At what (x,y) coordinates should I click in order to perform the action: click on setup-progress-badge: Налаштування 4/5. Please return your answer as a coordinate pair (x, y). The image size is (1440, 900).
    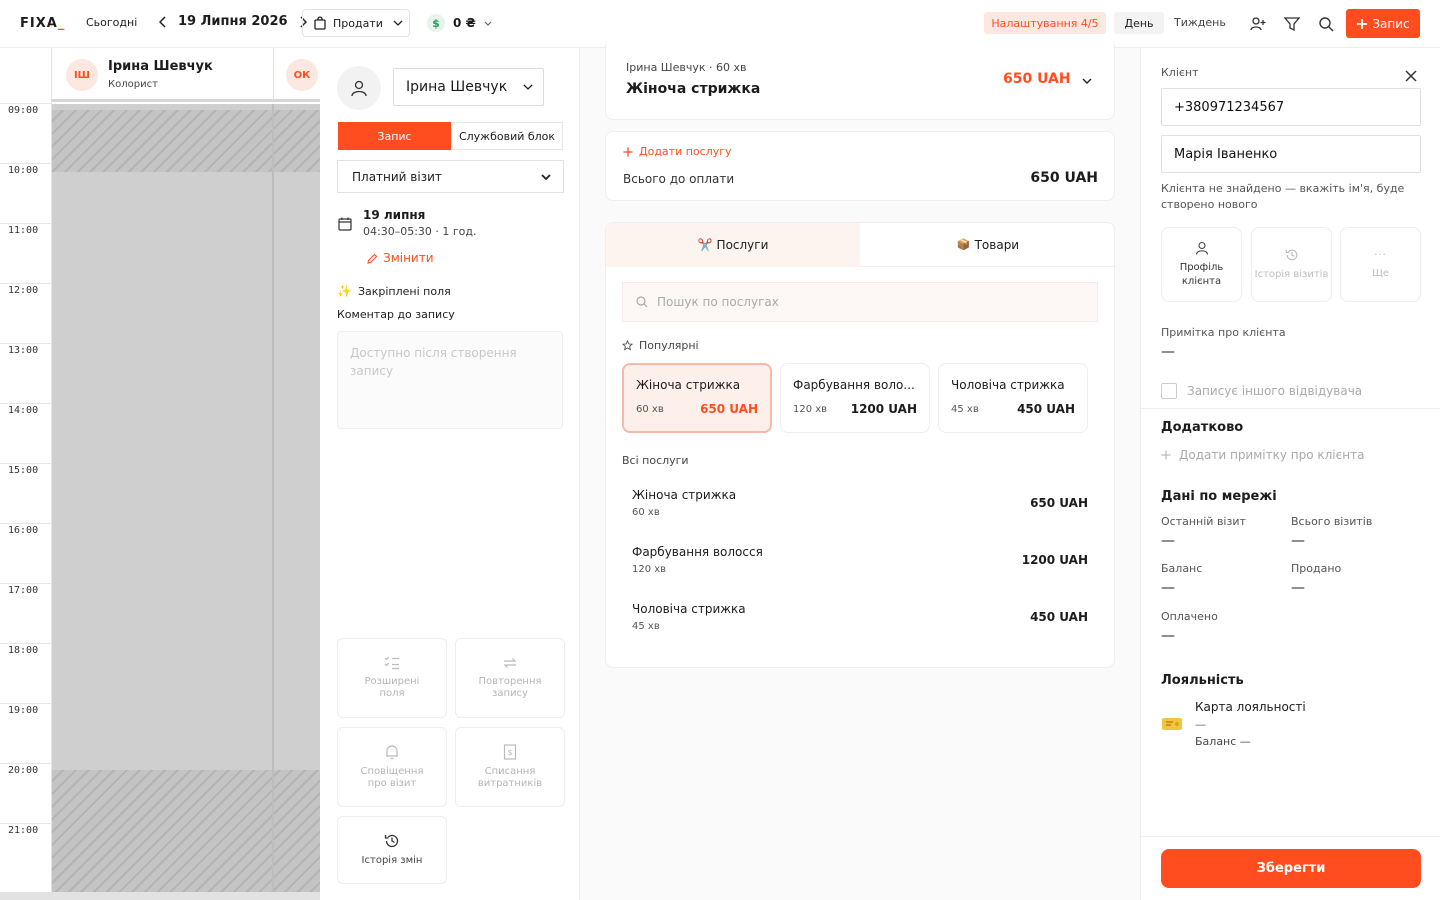
    Looking at the image, I should click on (1045, 23).